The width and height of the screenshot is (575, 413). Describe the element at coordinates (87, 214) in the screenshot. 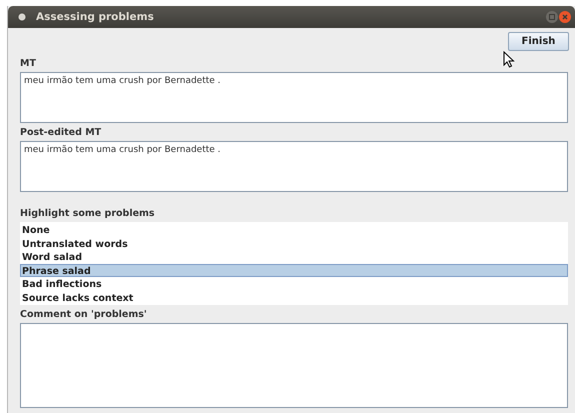

I see `section-label: Highlight some problems` at that location.